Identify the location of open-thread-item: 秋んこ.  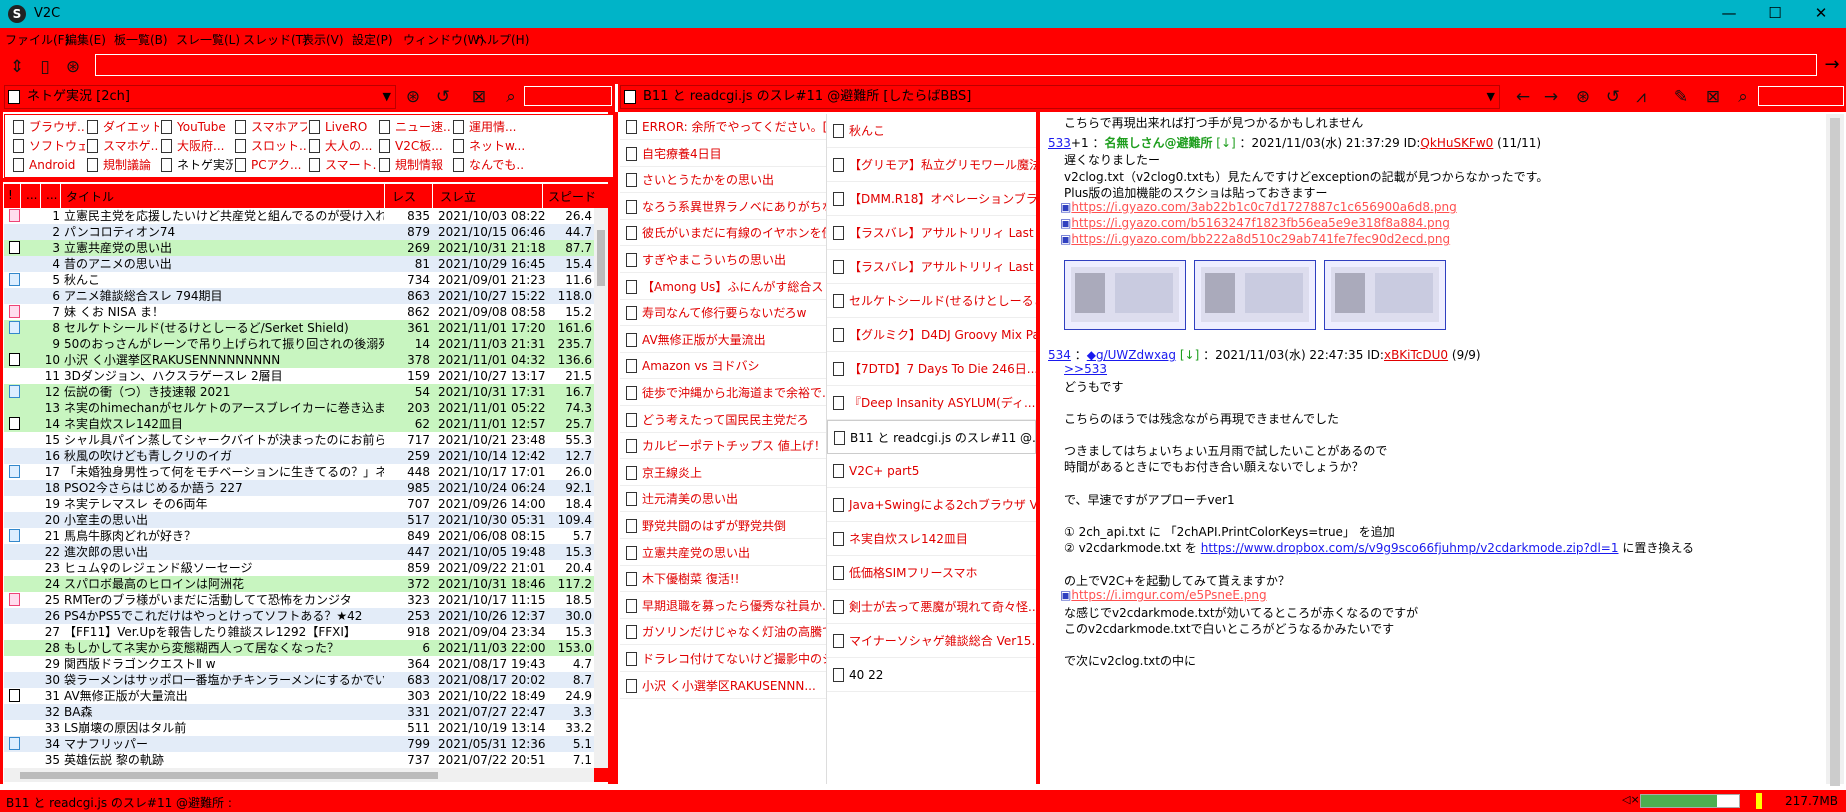
(931, 131).